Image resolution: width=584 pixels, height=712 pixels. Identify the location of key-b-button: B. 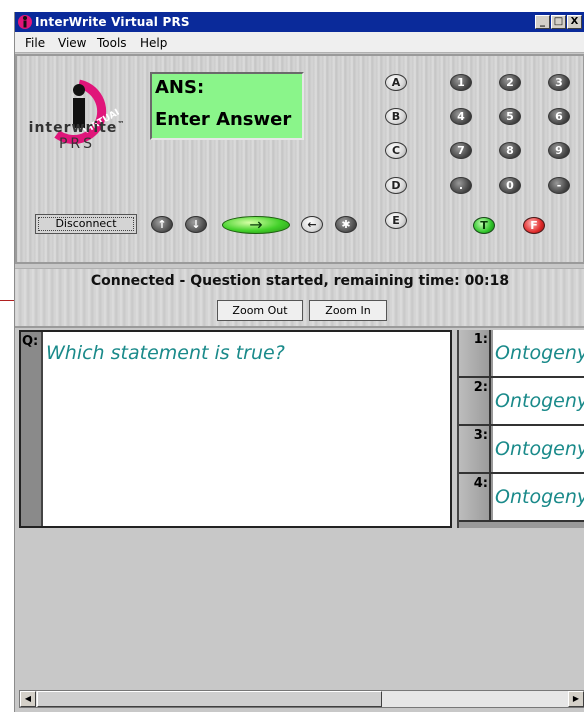
(396, 116).